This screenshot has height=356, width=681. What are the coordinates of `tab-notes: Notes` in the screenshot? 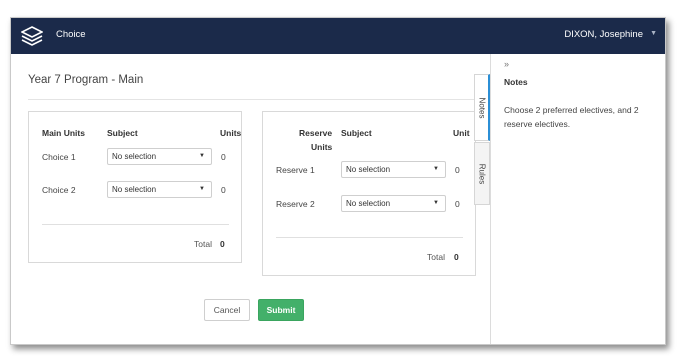 It's located at (482, 107).